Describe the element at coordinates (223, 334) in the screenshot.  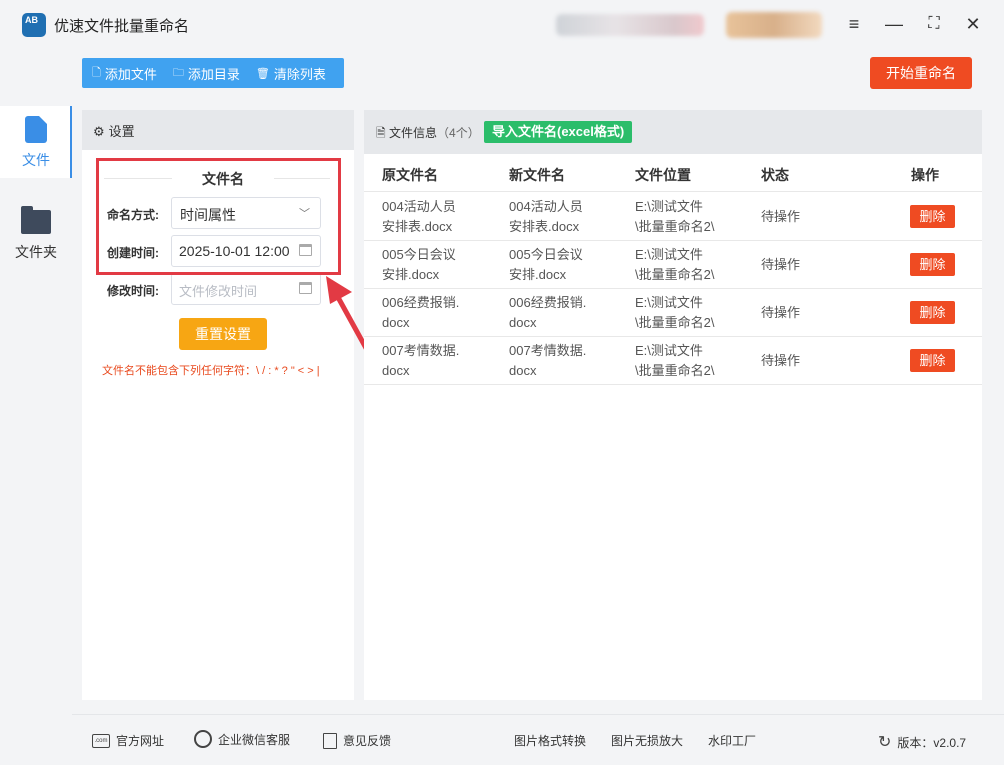
I see `reset-settings-button: 重置设置` at that location.